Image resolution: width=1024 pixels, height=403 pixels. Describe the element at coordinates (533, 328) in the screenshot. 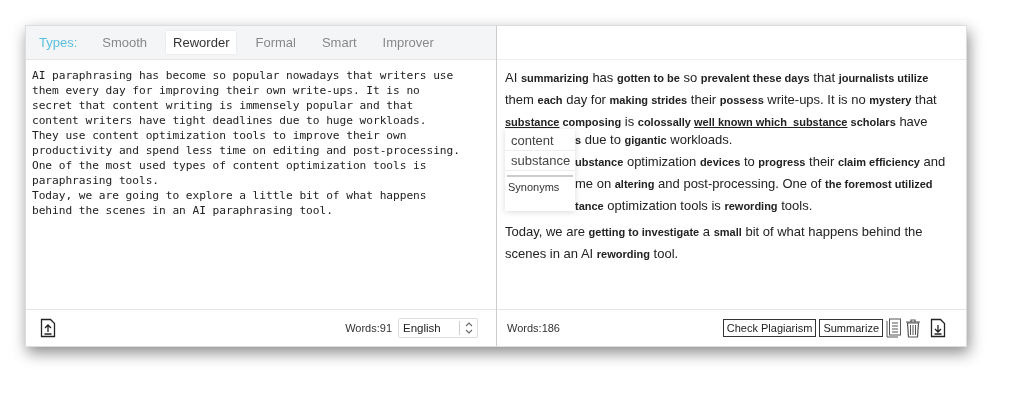

I see `word-count: Words:186` at that location.